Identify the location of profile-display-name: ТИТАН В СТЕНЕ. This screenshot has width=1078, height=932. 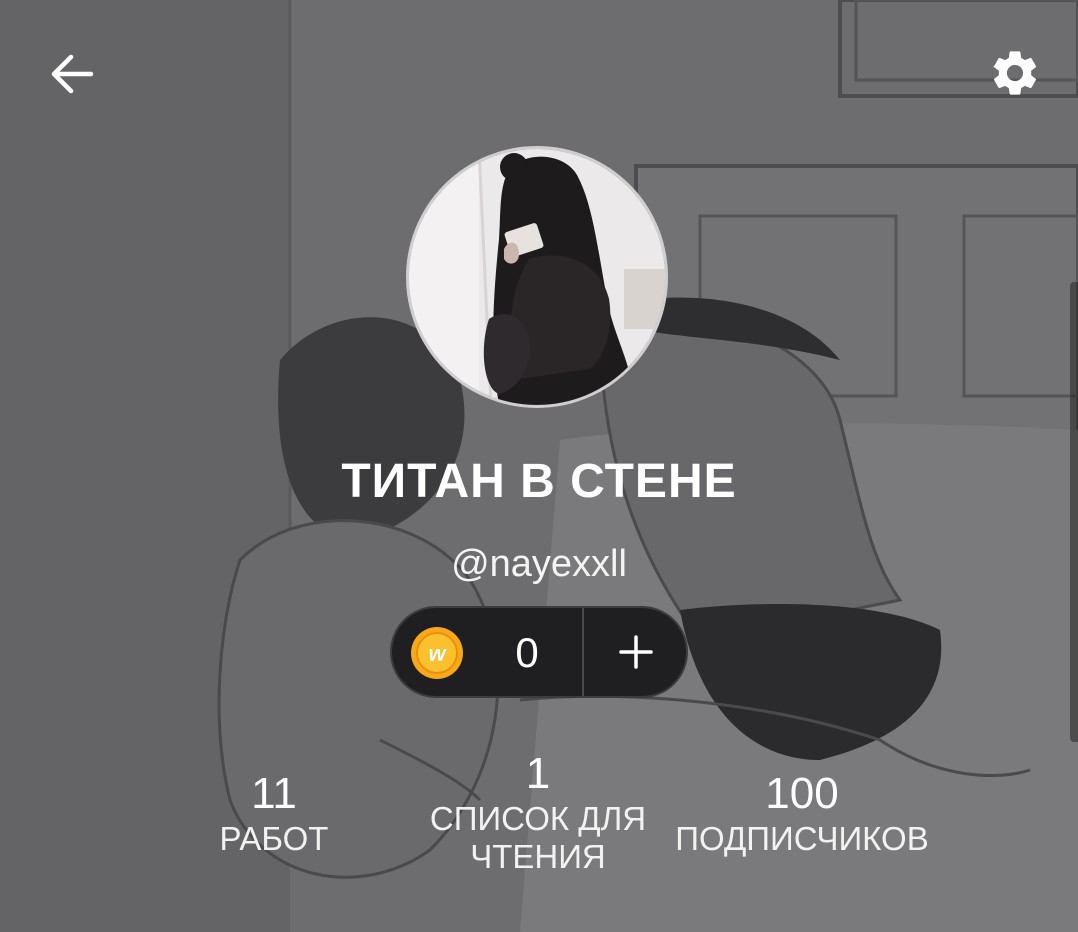
(539, 481).